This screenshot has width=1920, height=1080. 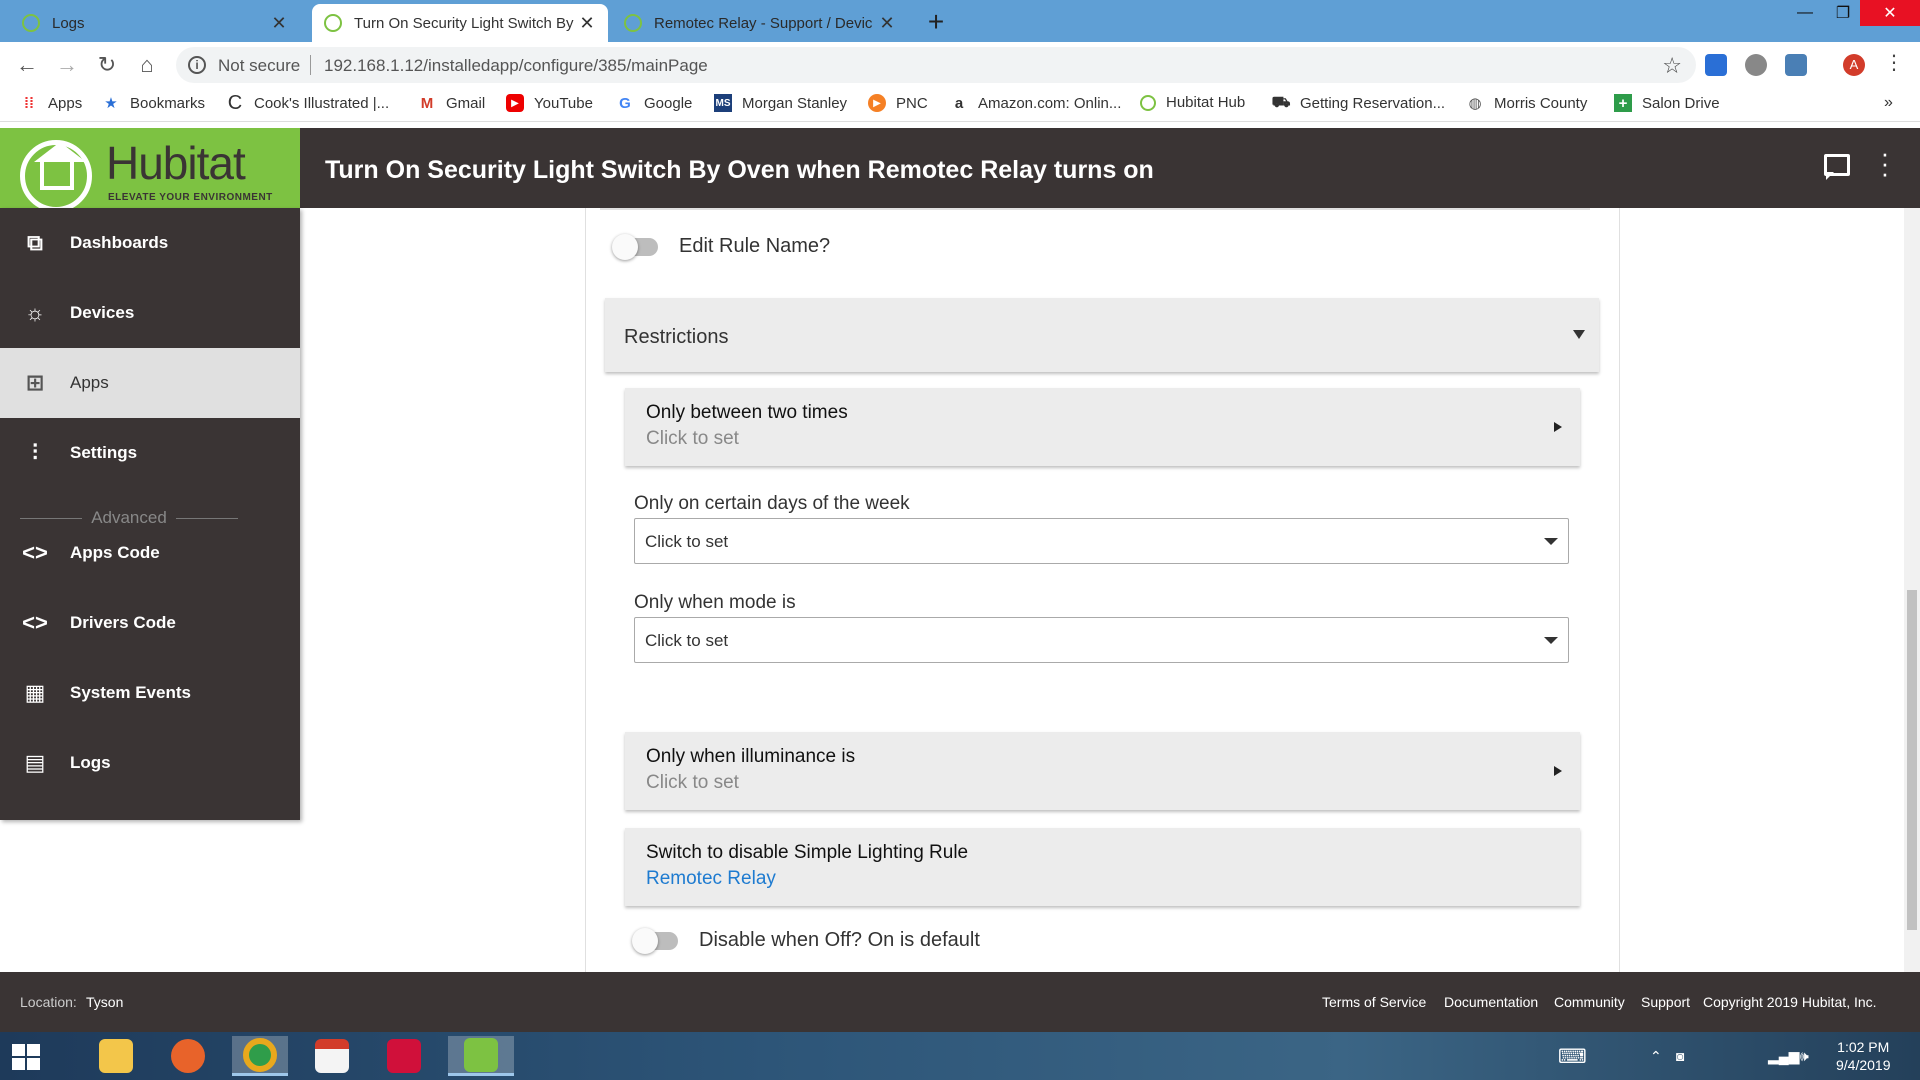 What do you see at coordinates (1863, 1047) in the screenshot?
I see `clock-time: 1:02 PM` at bounding box center [1863, 1047].